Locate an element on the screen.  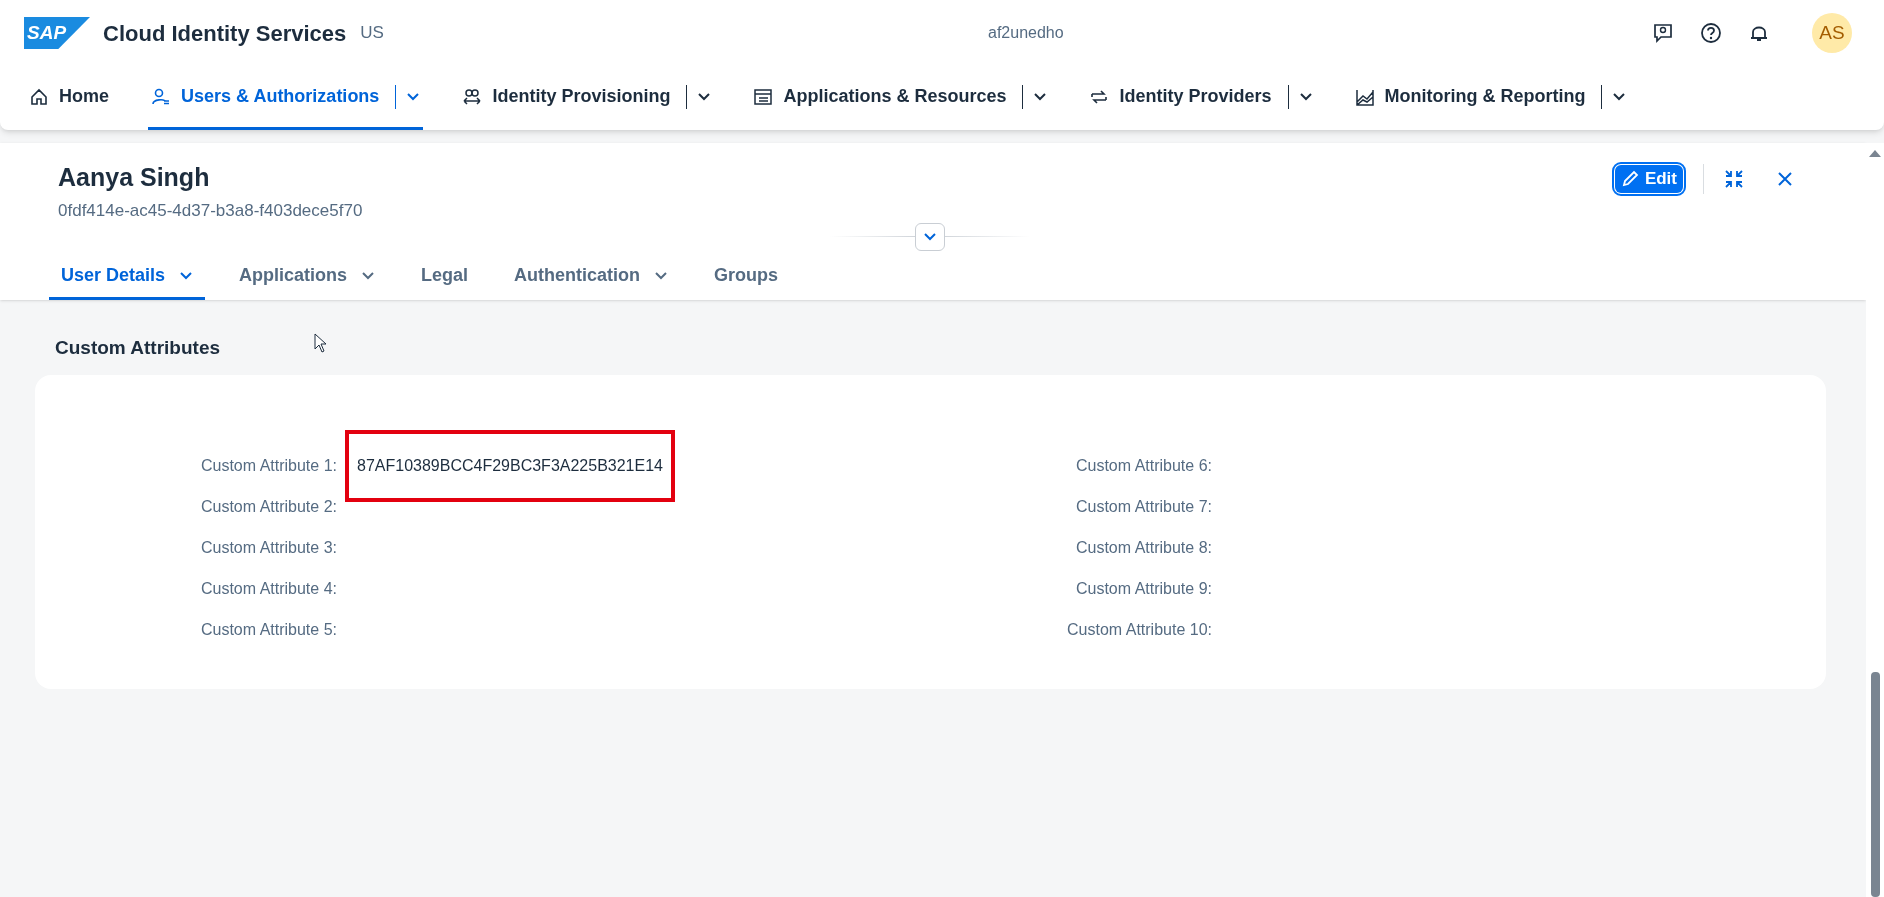
section-title: Custom Attributes is located at coordinates (138, 348).